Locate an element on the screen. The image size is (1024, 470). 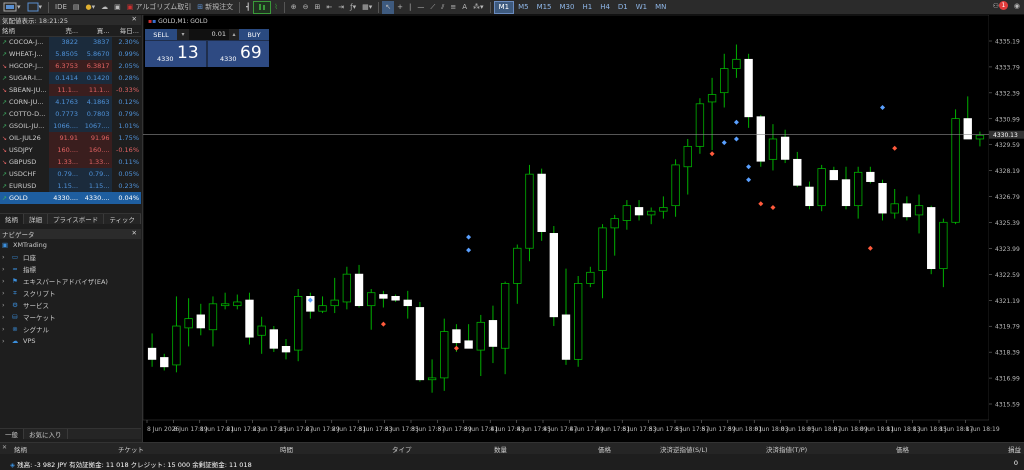
buy-label: BUY is located at coordinates (254, 34).